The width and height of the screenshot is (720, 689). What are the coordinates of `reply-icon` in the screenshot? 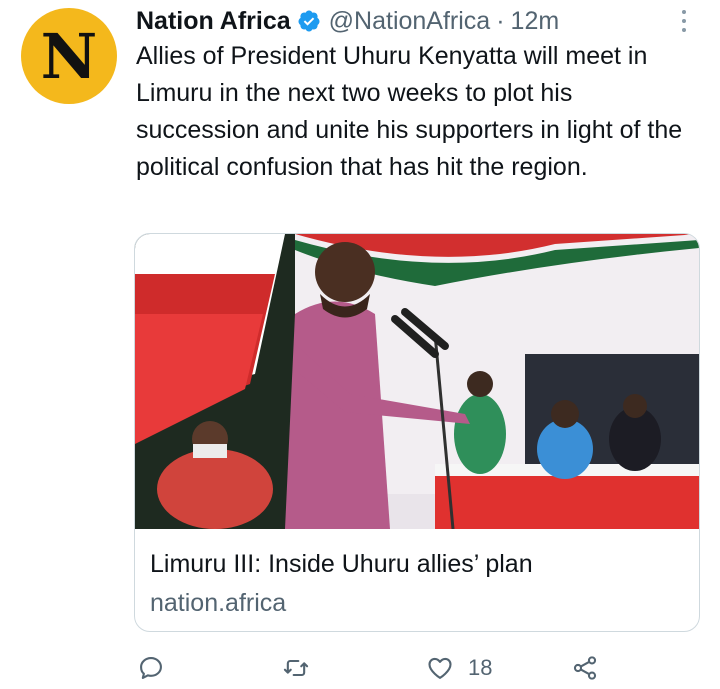 It's located at (151, 668).